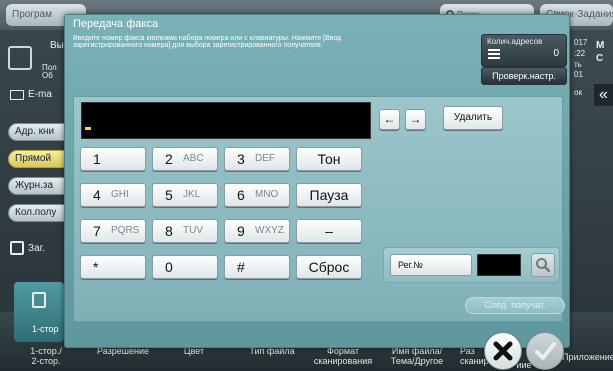 Image resolution: width=613 pixels, height=371 pixels. What do you see at coordinates (88, 128) in the screenshot?
I see `text-cursor` at bounding box center [88, 128].